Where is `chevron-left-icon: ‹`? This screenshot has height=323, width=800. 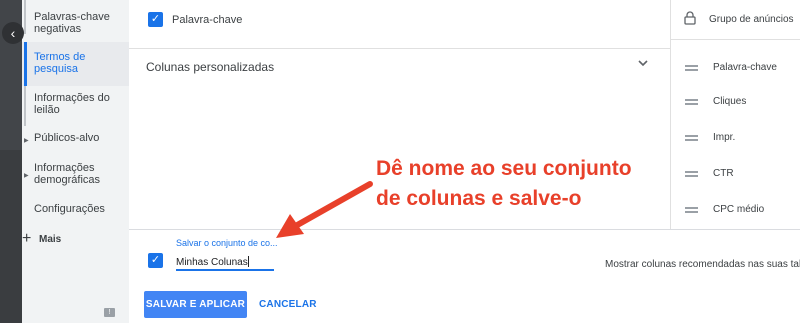
chevron-left-icon: ‹ is located at coordinates (13, 33).